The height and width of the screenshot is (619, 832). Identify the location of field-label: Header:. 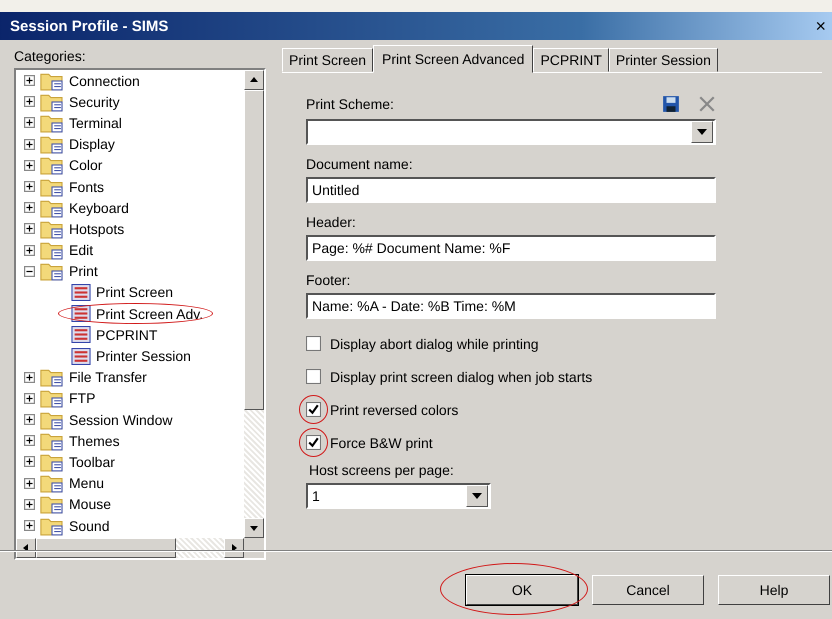
(331, 222).